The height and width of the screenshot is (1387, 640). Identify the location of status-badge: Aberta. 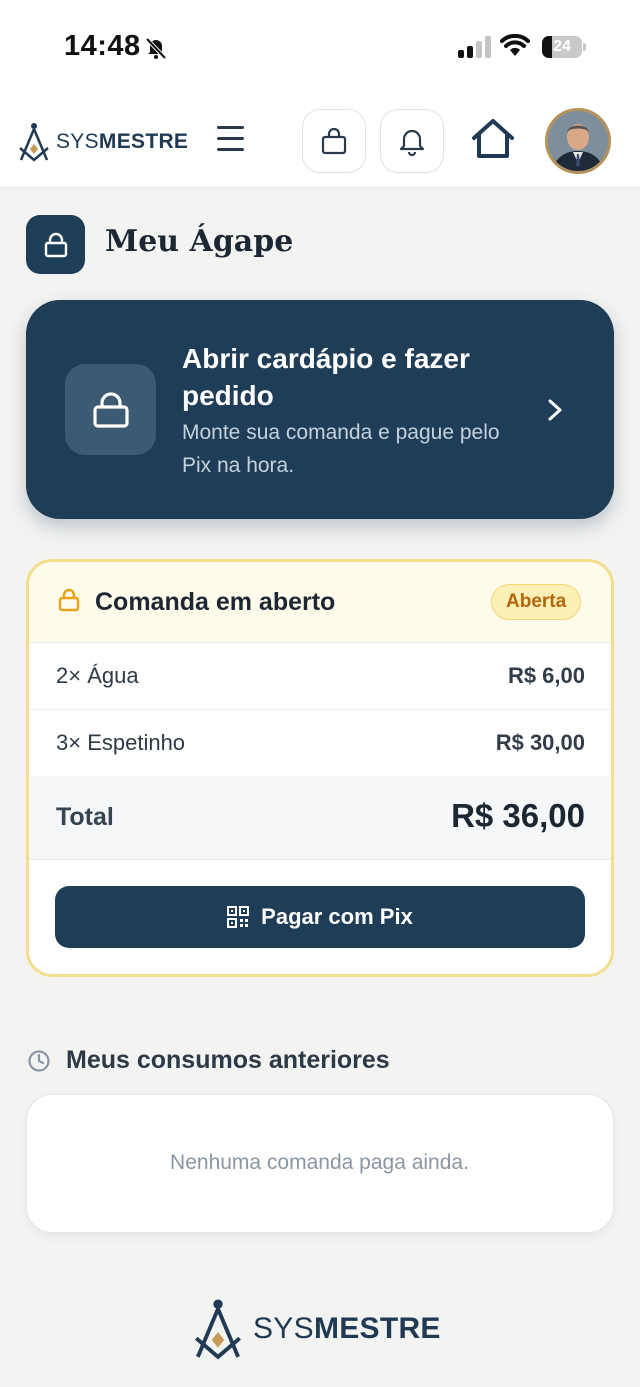
(536, 602).